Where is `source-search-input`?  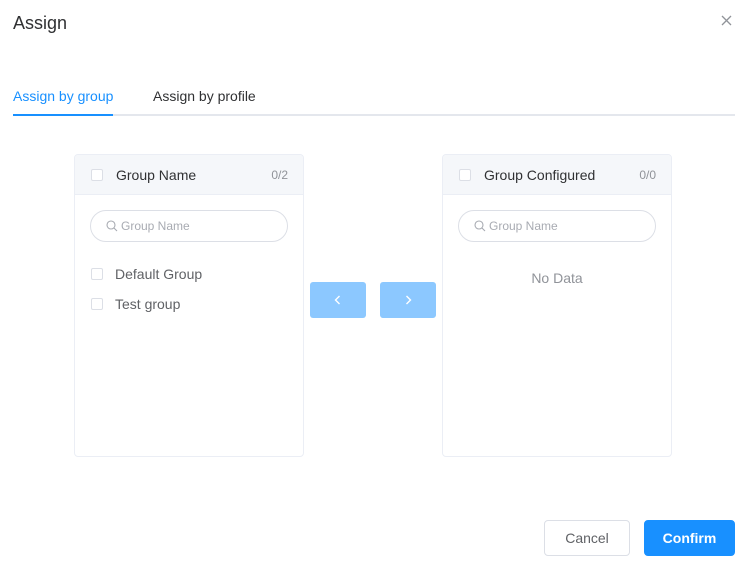
source-search-input is located at coordinates (201, 226).